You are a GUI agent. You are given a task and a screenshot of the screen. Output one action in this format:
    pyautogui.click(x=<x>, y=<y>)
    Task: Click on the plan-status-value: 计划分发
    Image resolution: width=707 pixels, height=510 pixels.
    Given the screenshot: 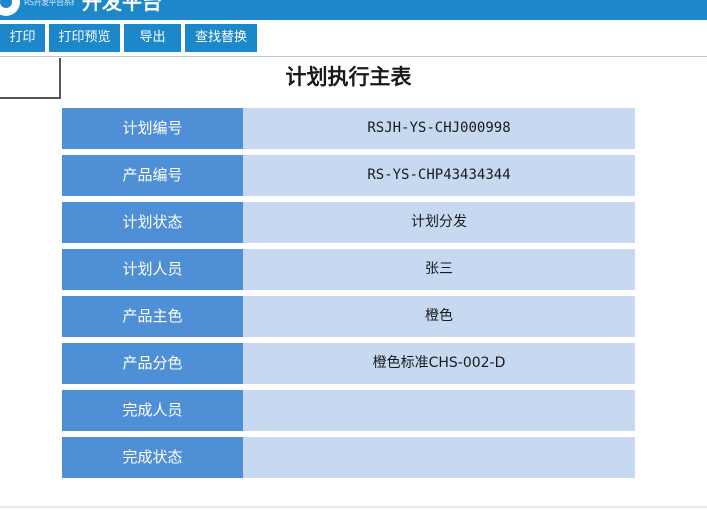 What is the action you would take?
    pyautogui.click(x=439, y=222)
    